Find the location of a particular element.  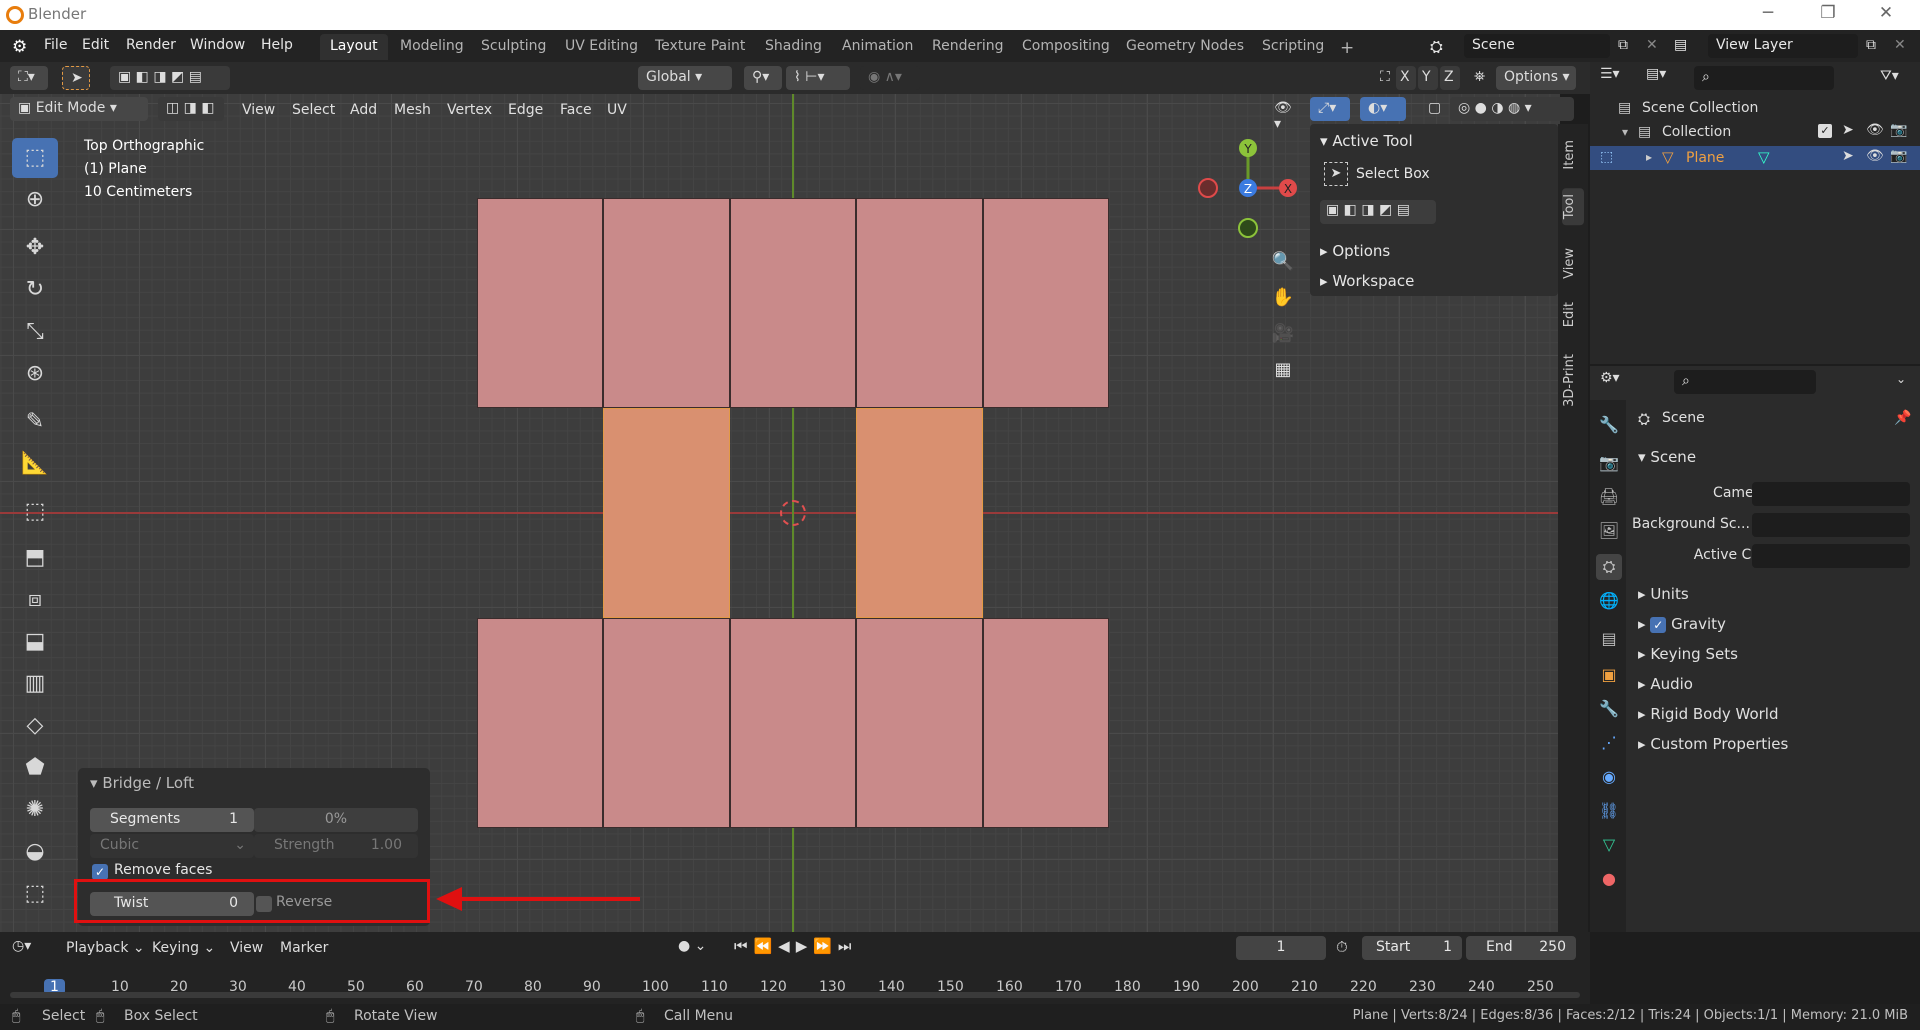

tab-sculpting: Sculpting is located at coordinates (513, 47).